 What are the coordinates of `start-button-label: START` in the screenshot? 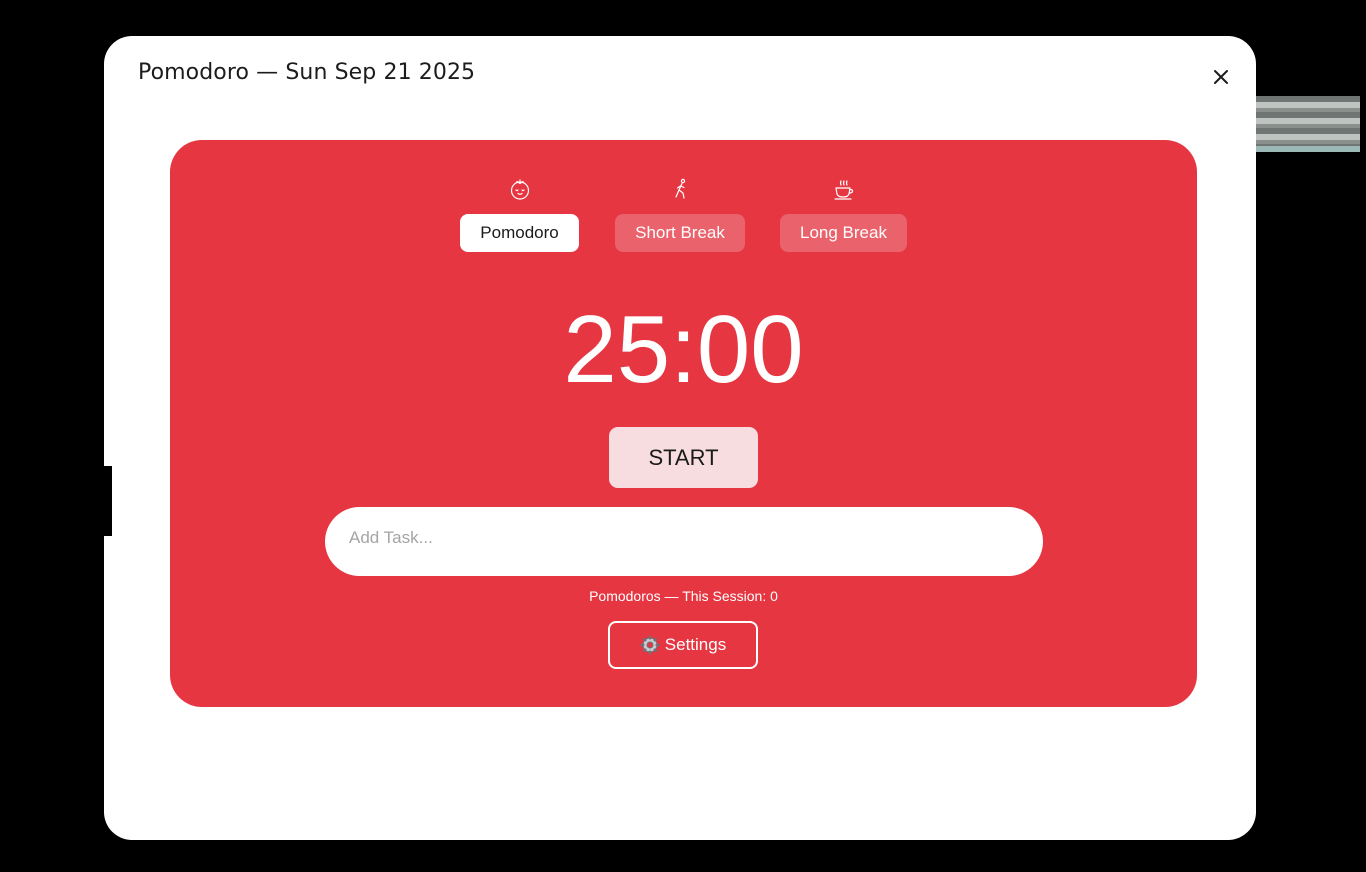 It's located at (683, 457).